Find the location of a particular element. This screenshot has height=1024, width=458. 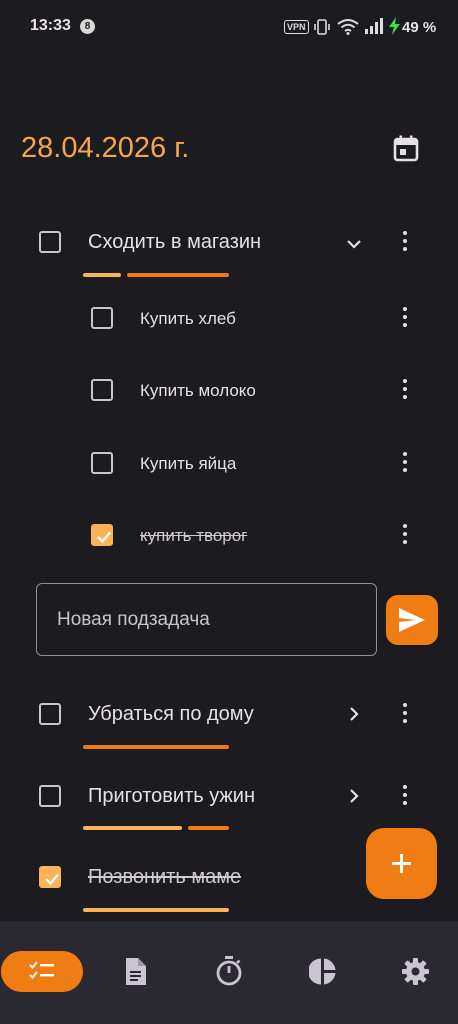

vibrate-icon is located at coordinates (322, 27).